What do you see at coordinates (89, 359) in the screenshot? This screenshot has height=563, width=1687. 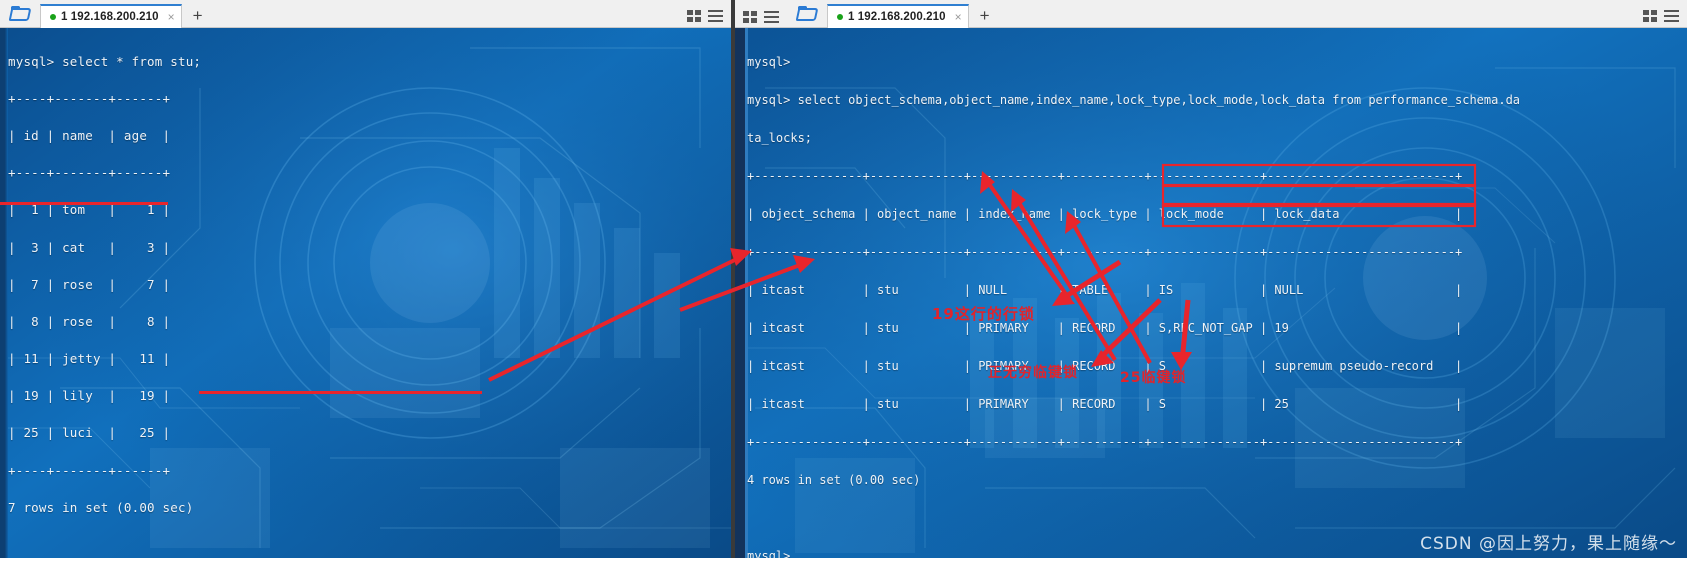 I see `terminal-line: | 11 | jetty | 11 |` at bounding box center [89, 359].